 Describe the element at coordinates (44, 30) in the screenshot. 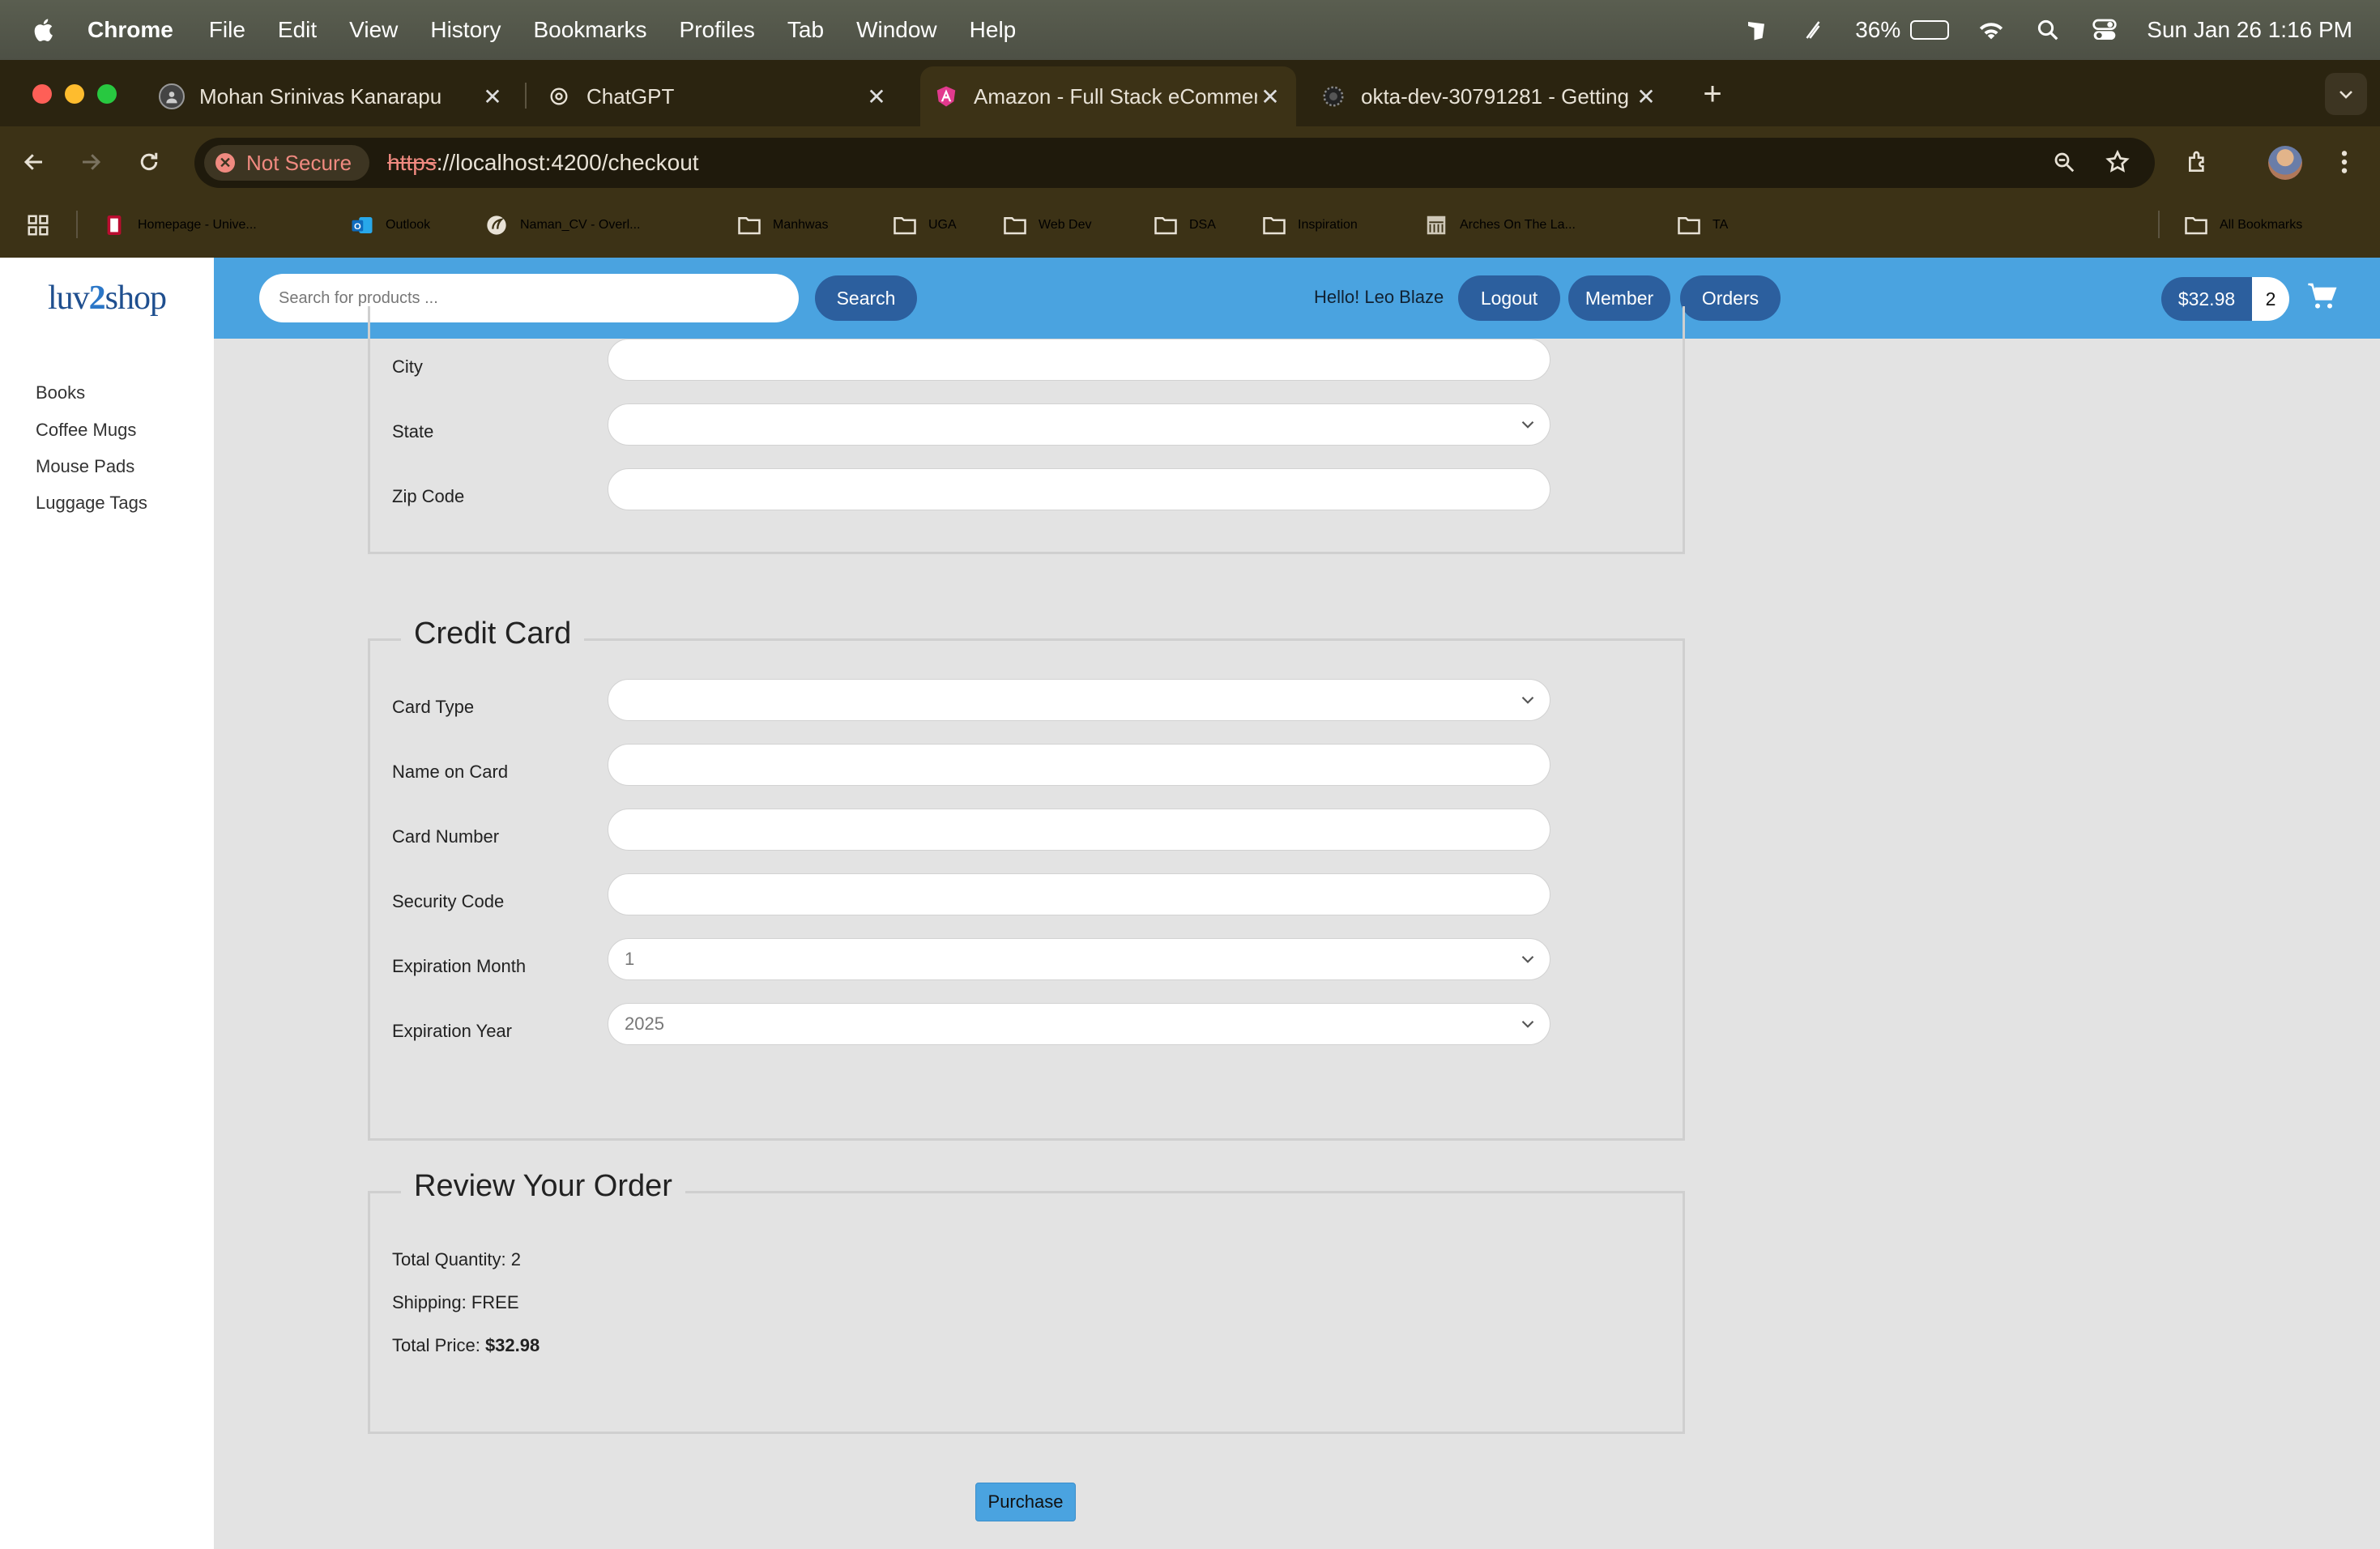

I see `apple-logo-icon` at that location.